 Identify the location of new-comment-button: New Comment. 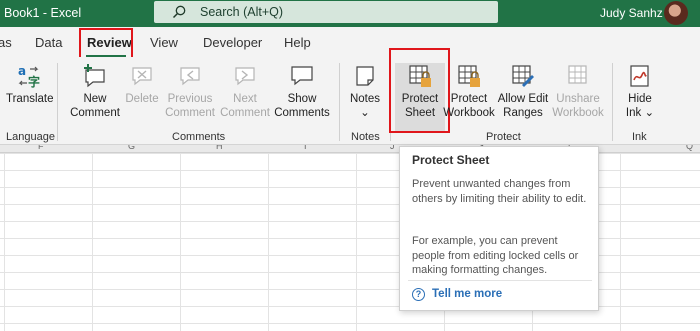
(95, 91).